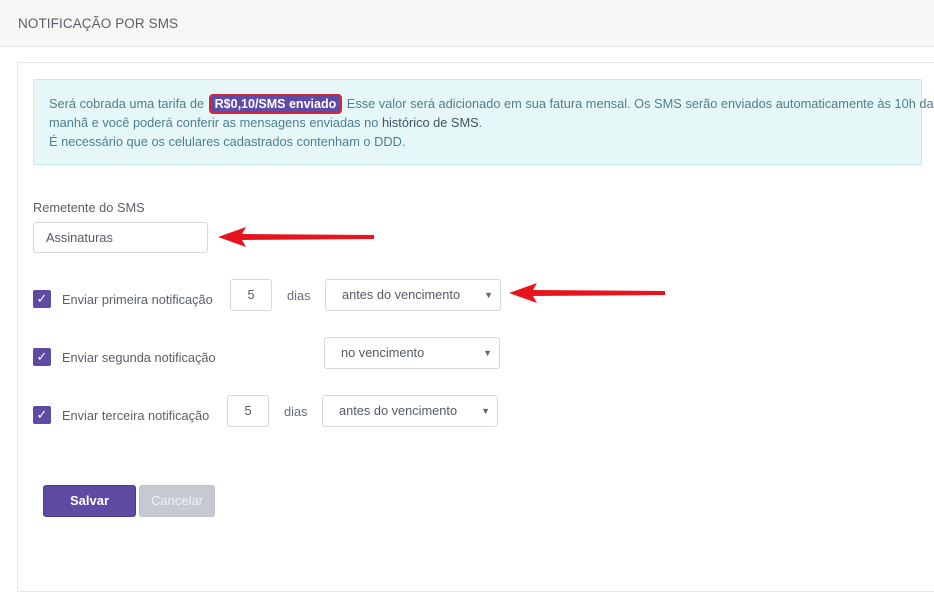 The width and height of the screenshot is (934, 592). I want to click on third-notification-days-unit: dias, so click(296, 411).